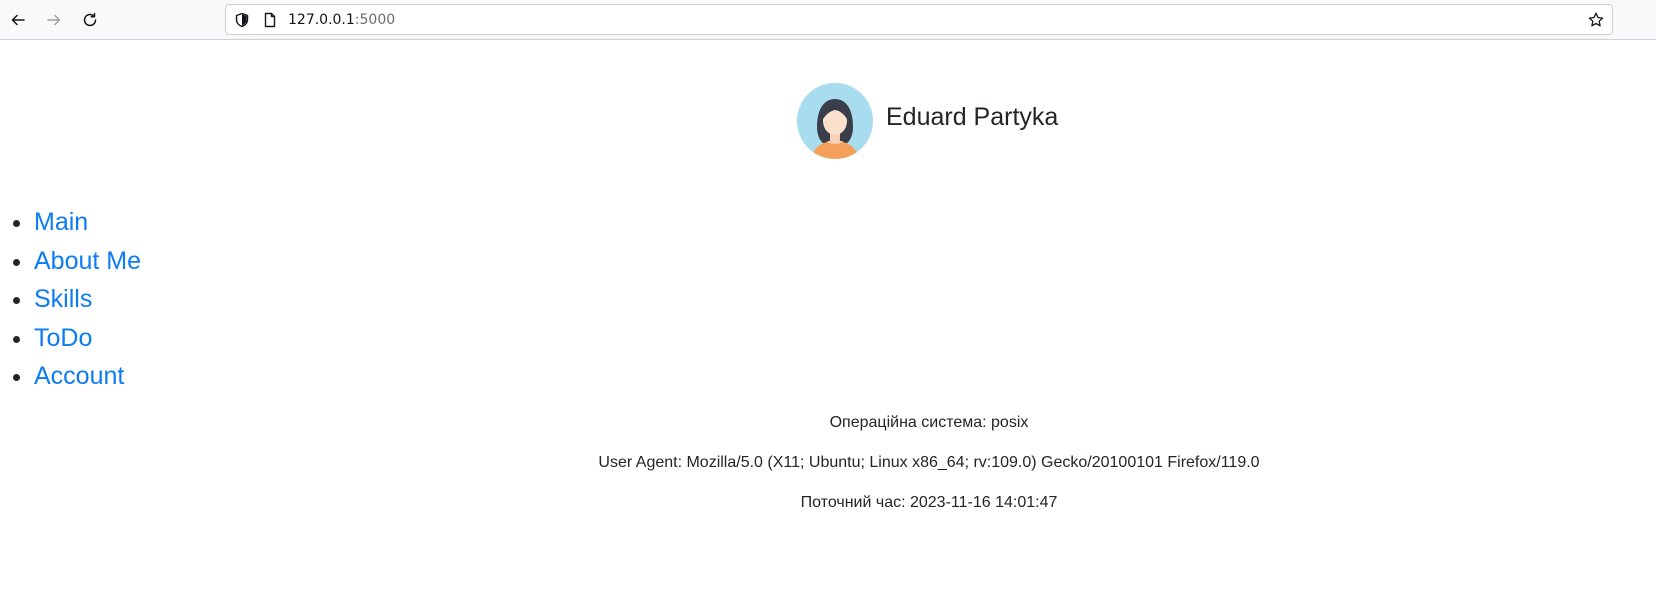 Image resolution: width=1656 pixels, height=600 pixels. What do you see at coordinates (63, 299) in the screenshot?
I see `nav-link-skills: Skills` at bounding box center [63, 299].